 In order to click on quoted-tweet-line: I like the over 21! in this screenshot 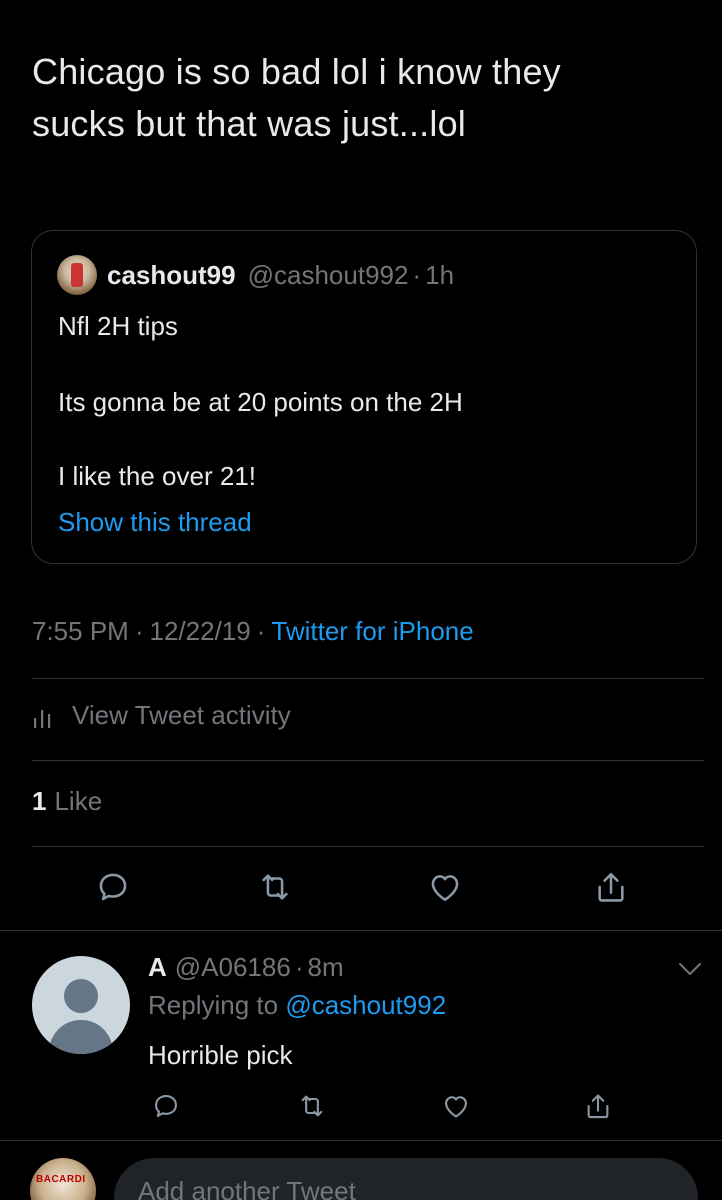, I will do `click(157, 476)`.